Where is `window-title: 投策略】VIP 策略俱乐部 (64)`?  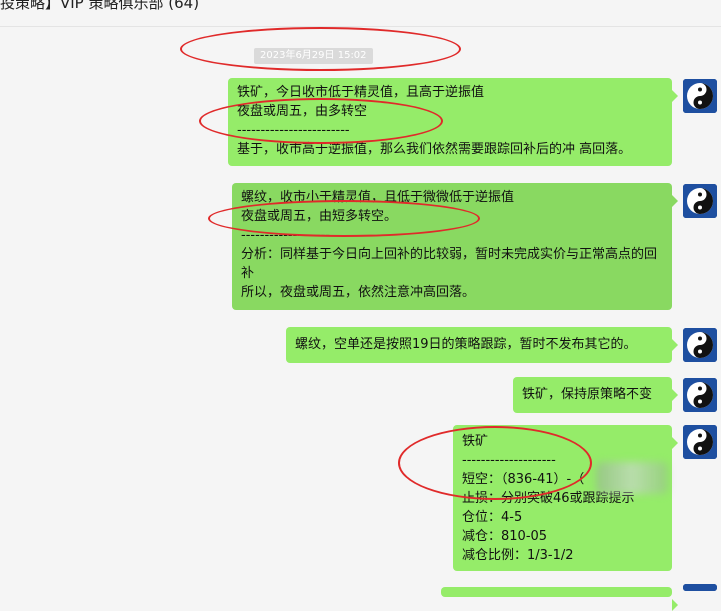 window-title: 投策略】VIP 策略俱乐部 (64) is located at coordinates (100, 6).